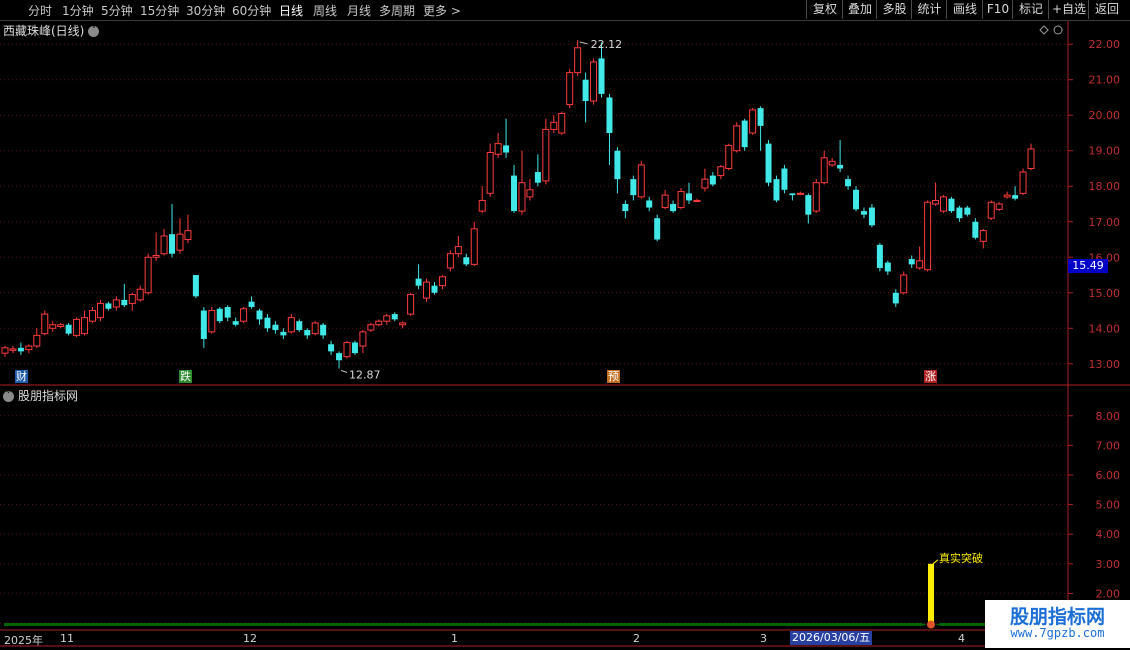 This screenshot has height=650, width=1130. Describe the element at coordinates (21, 376) in the screenshot. I see `event-tag-finance: 财` at that location.